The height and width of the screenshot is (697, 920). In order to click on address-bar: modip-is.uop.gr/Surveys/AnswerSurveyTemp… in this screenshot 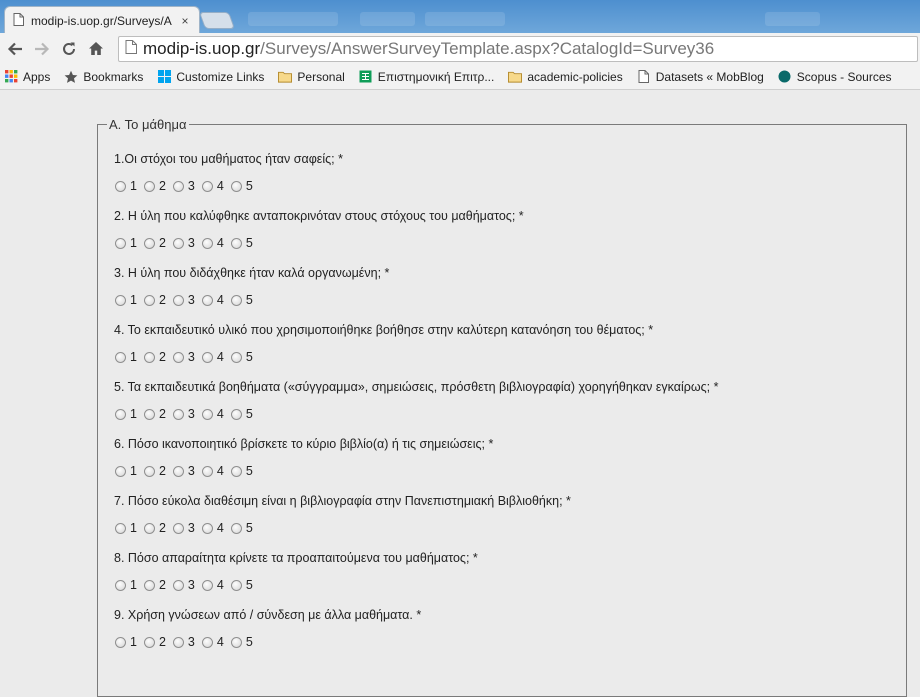, I will do `click(518, 49)`.